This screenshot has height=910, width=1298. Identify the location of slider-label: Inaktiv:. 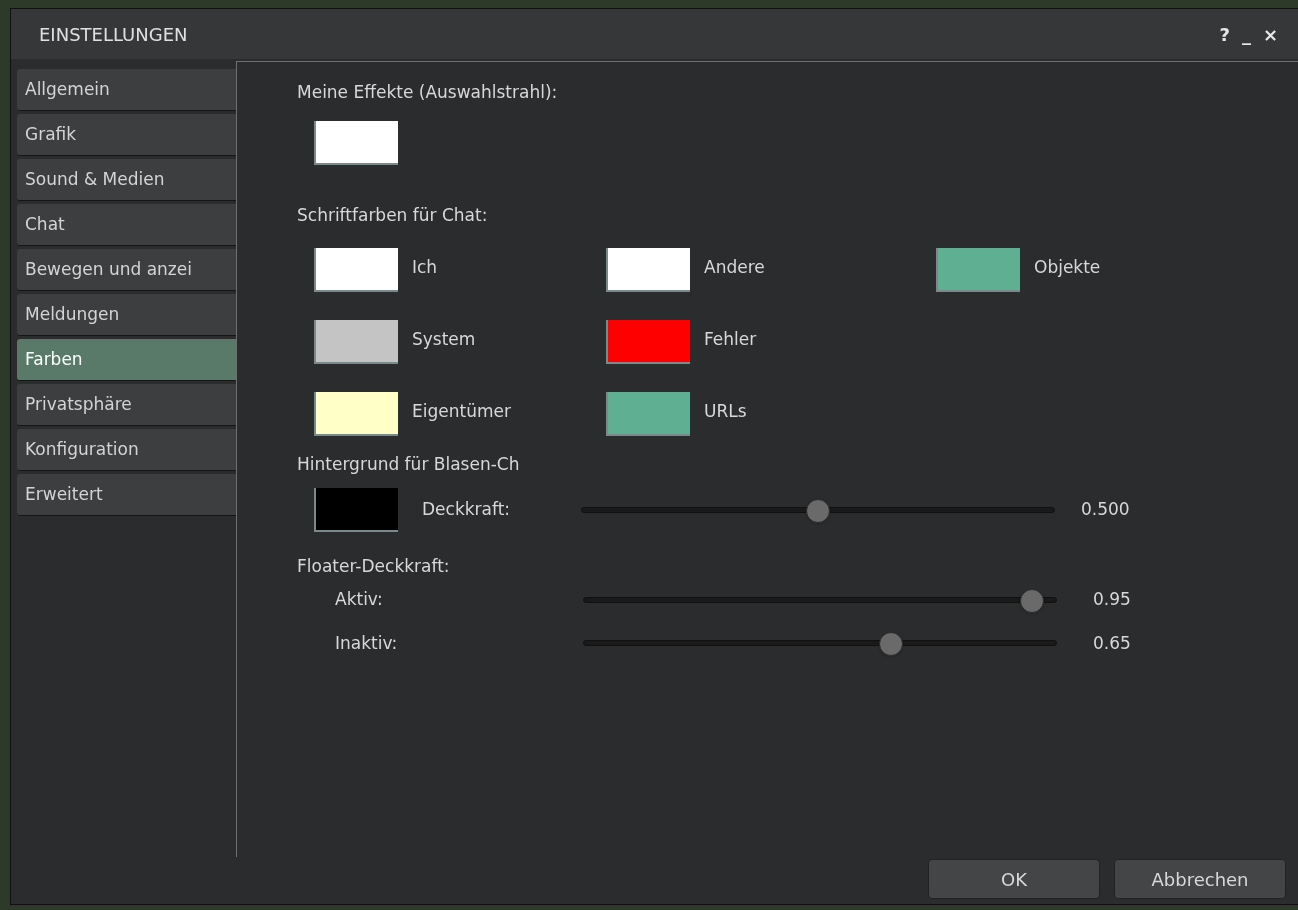
(367, 643).